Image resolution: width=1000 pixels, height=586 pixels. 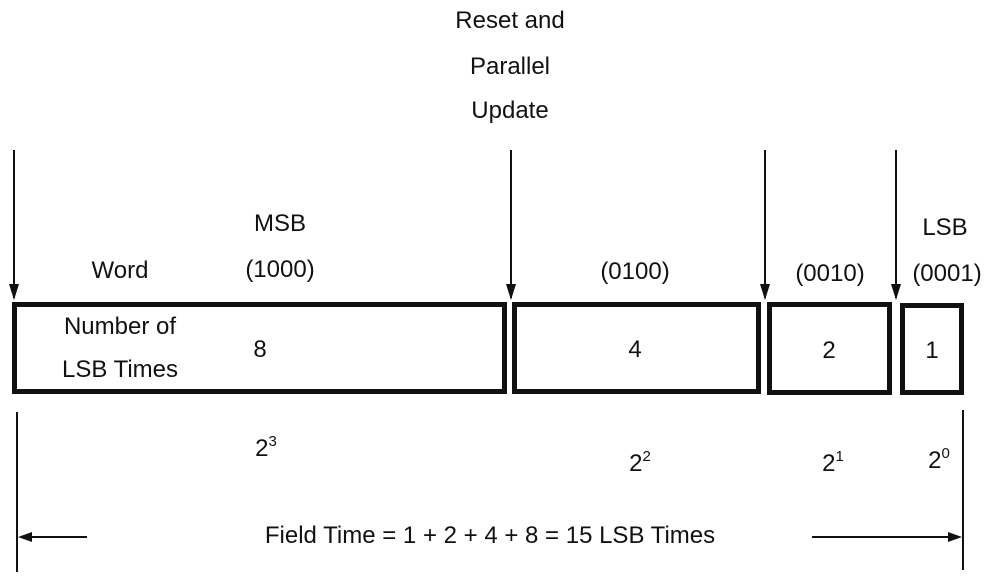 What do you see at coordinates (955, 537) in the screenshot?
I see `field-arrowhead-right` at bounding box center [955, 537].